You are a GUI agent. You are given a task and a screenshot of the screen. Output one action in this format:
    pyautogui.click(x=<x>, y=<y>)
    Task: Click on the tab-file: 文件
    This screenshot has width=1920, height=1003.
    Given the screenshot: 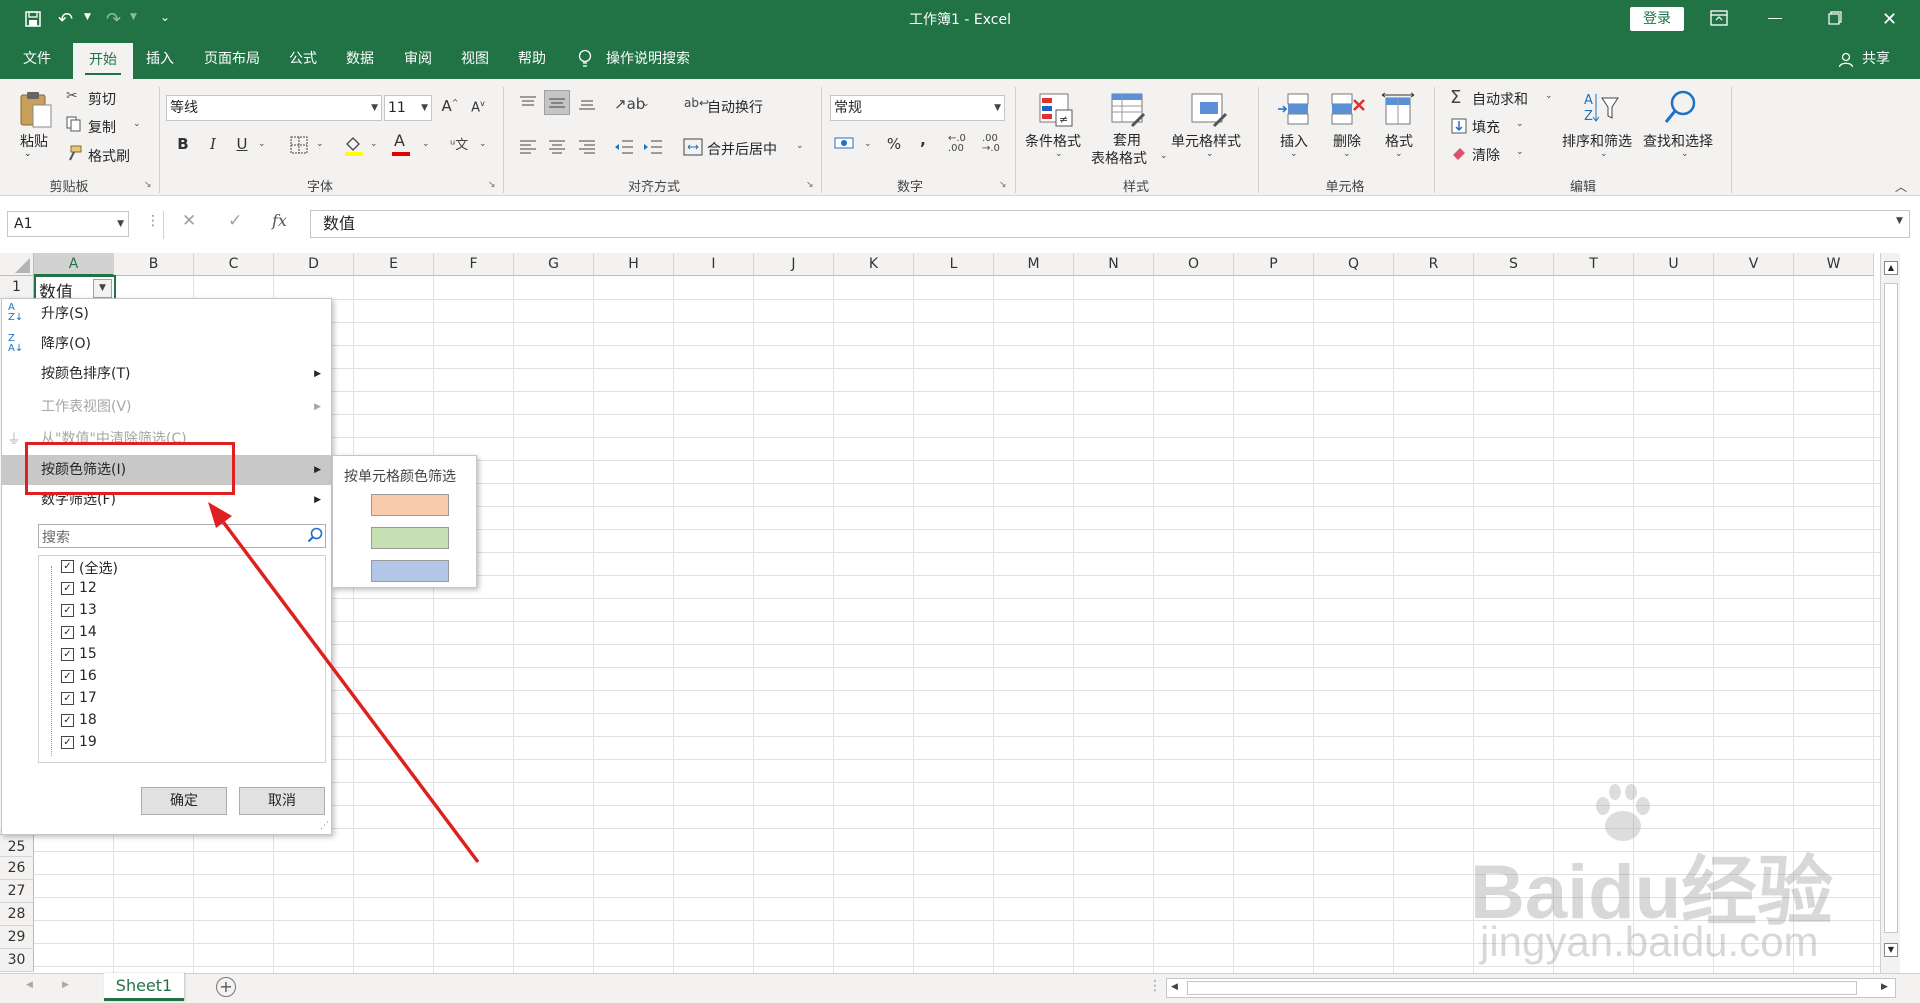 What is the action you would take?
    pyautogui.click(x=37, y=59)
    